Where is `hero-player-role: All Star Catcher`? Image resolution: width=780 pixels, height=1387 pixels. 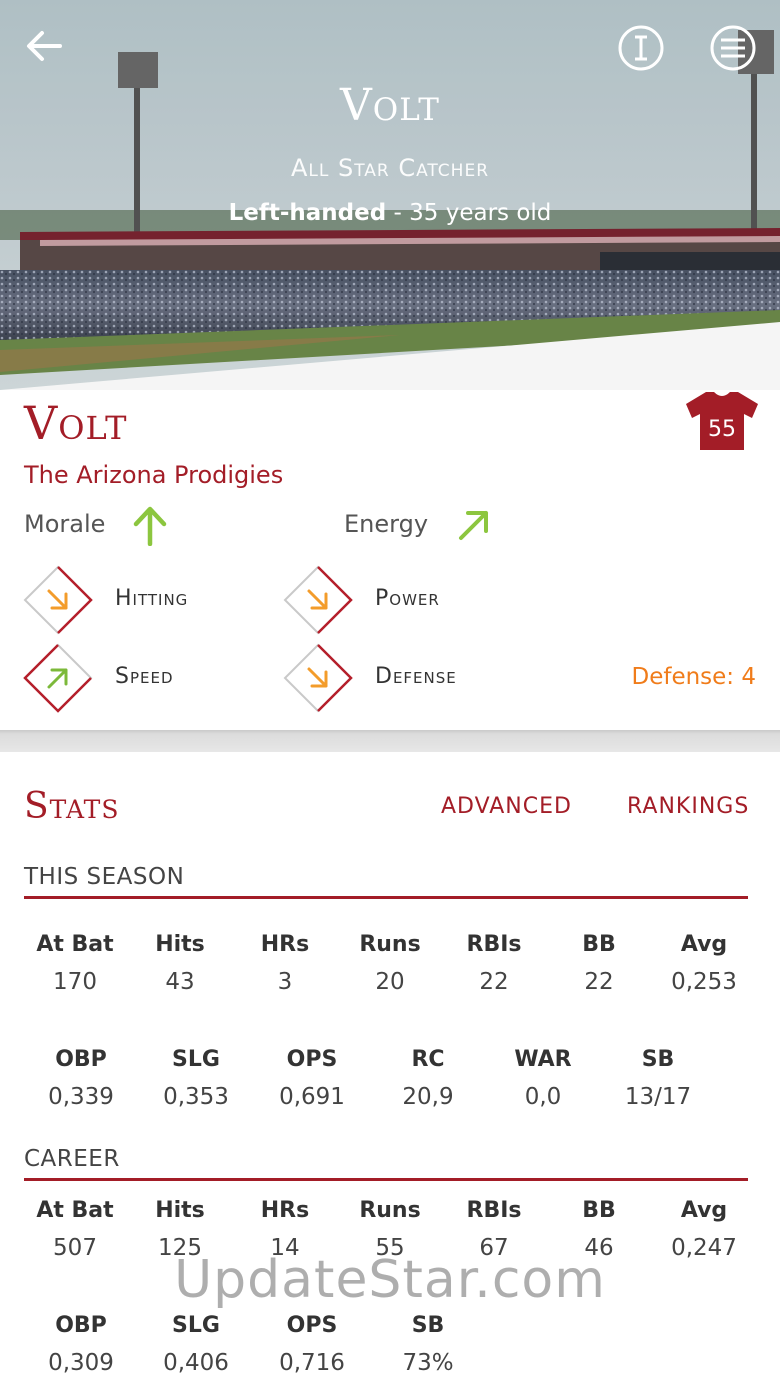
hero-player-role: All Star Catcher is located at coordinates (390, 168).